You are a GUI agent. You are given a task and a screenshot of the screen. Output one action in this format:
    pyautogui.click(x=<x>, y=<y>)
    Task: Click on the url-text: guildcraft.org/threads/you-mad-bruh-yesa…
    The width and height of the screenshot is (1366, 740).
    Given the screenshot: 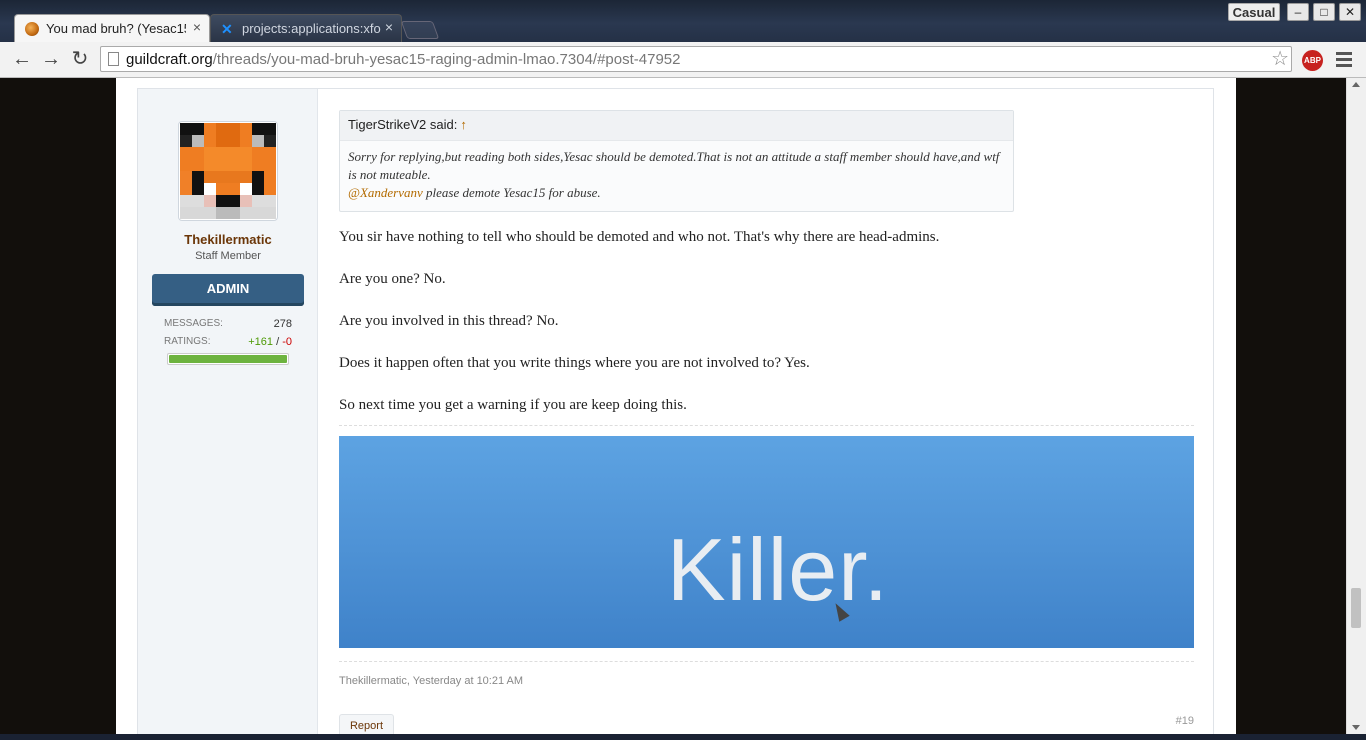 What is the action you would take?
    pyautogui.click(x=403, y=59)
    